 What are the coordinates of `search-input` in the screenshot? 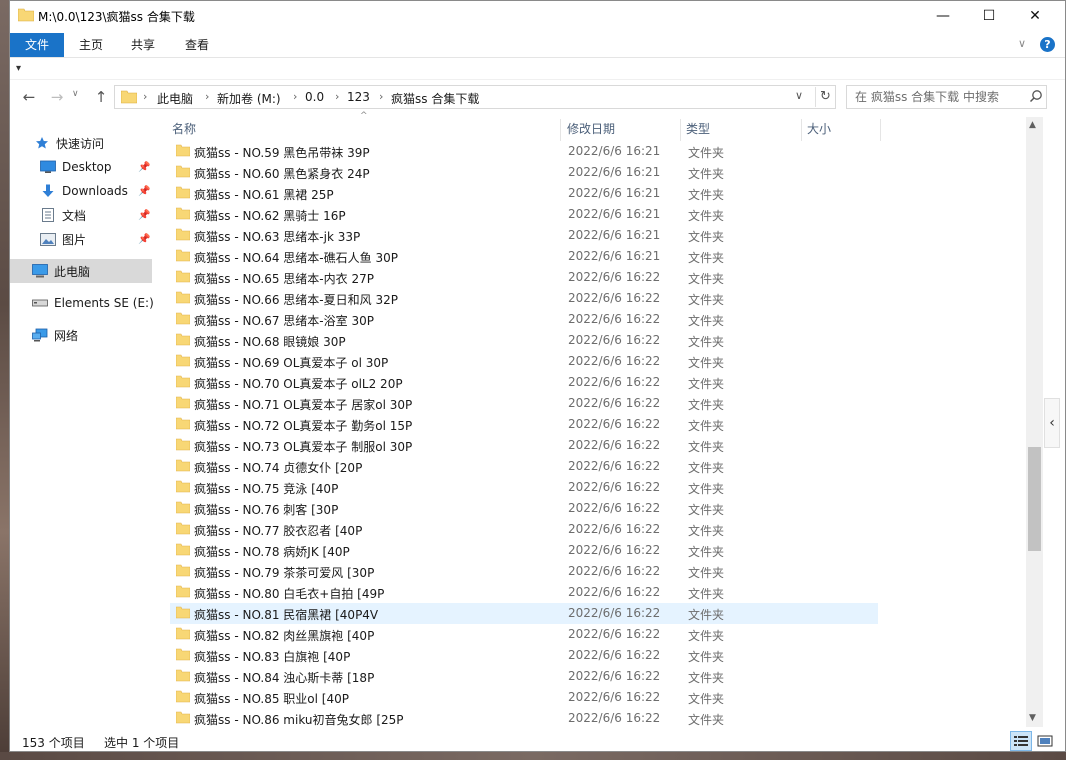 It's located at (936, 97).